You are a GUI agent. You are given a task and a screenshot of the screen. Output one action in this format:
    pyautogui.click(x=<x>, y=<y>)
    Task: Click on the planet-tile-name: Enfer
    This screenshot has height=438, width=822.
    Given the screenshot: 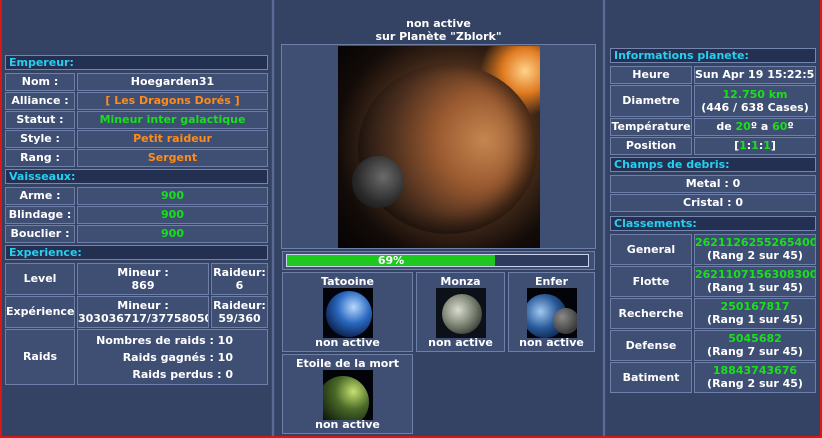 What is the action you would take?
    pyautogui.click(x=551, y=281)
    